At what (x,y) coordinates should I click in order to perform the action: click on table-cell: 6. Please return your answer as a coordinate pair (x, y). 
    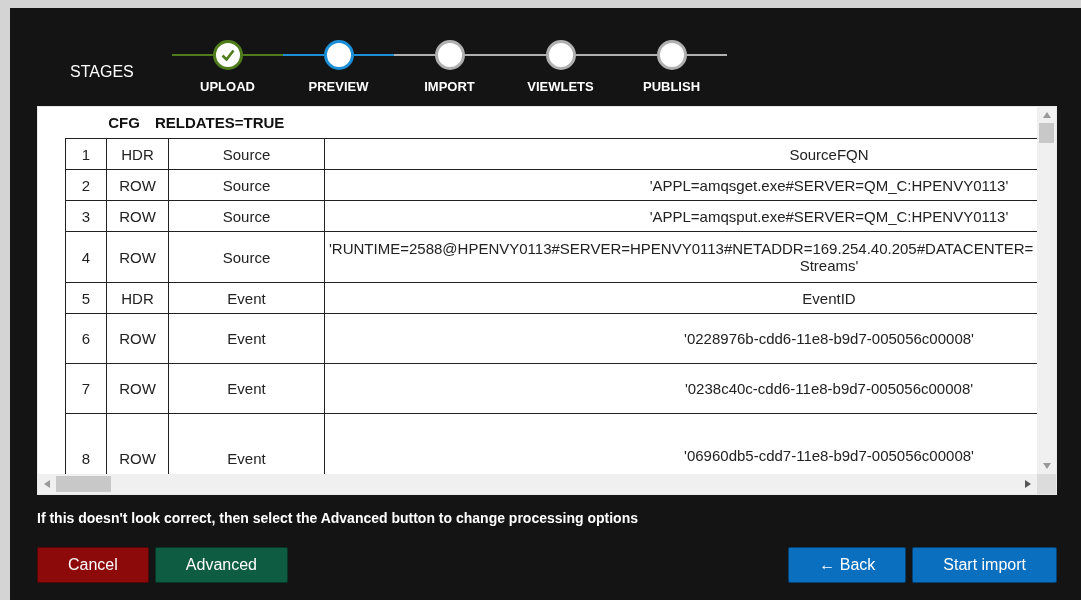
    Looking at the image, I should click on (86, 338).